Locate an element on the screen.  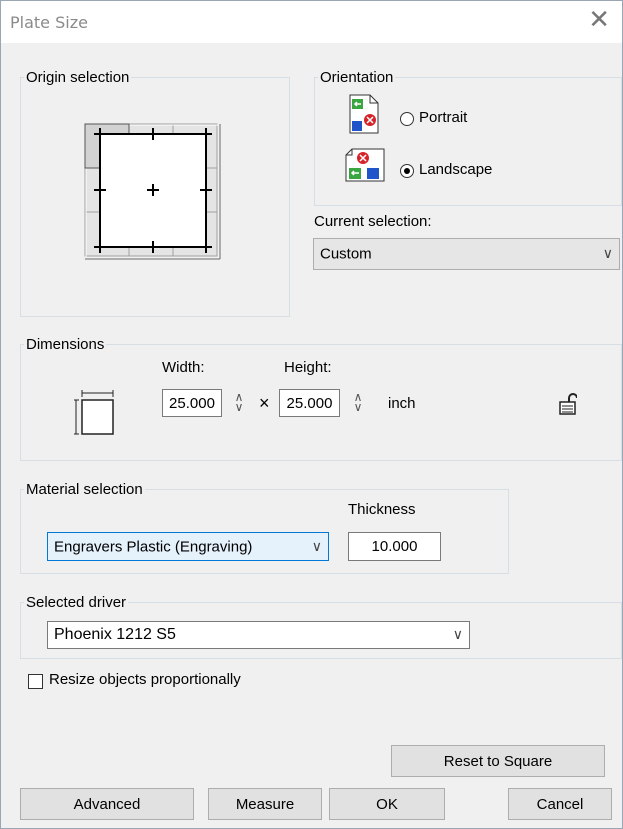
width-spinner: ∧ ∨ is located at coordinates (239, 402).